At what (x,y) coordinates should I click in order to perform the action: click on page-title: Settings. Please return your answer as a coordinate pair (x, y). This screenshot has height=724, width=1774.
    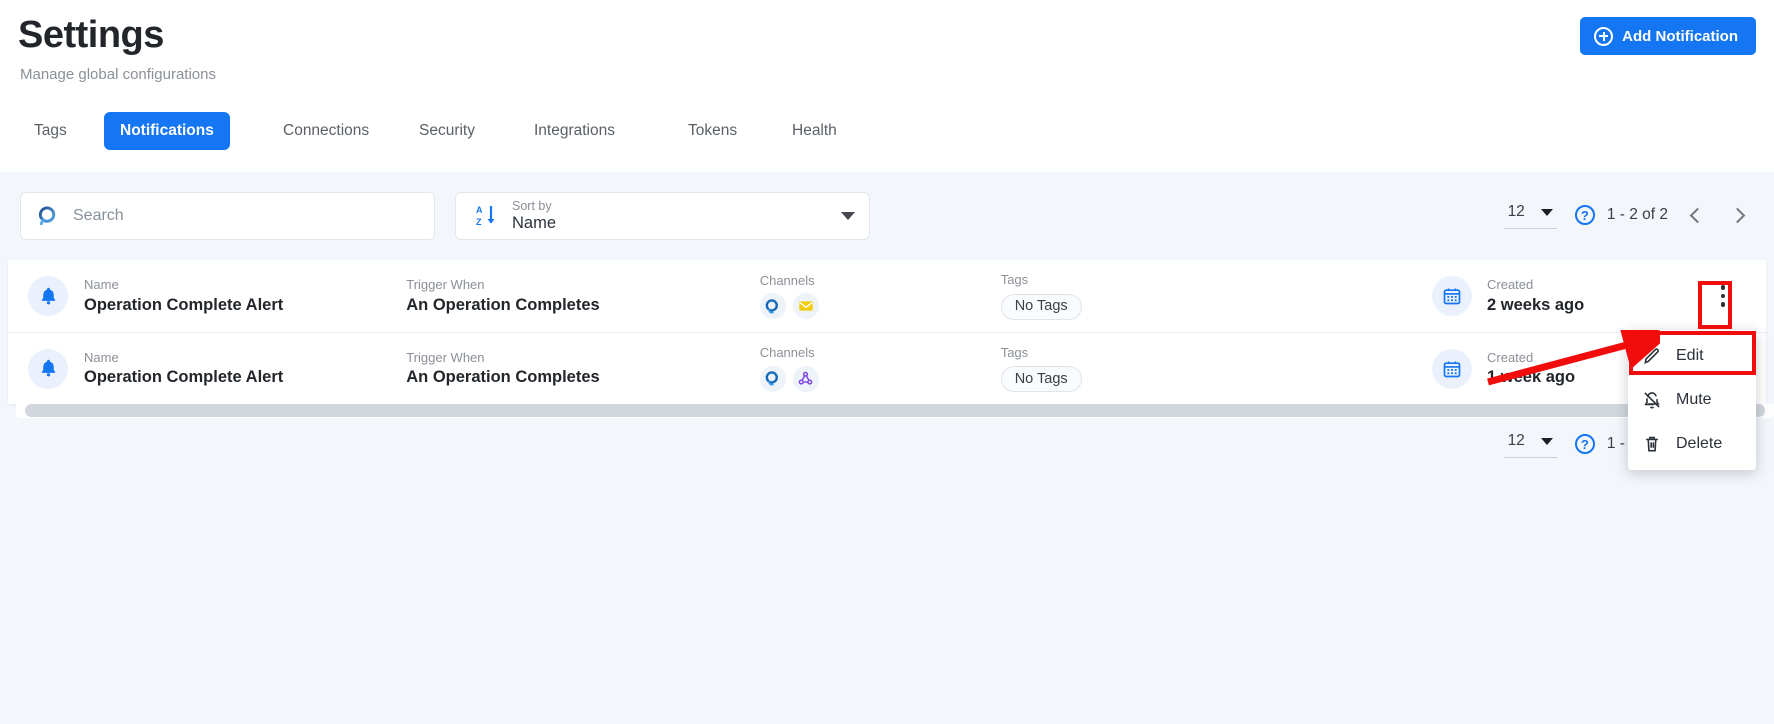
    Looking at the image, I should click on (91, 35).